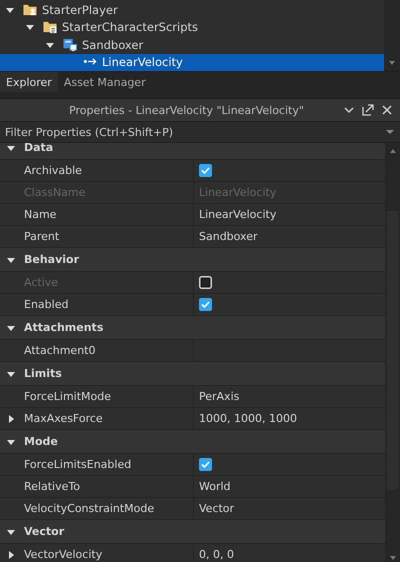 The width and height of the screenshot is (400, 562). What do you see at coordinates (192, 27) in the screenshot?
I see `tree-item: StarterCharacterScripts` at bounding box center [192, 27].